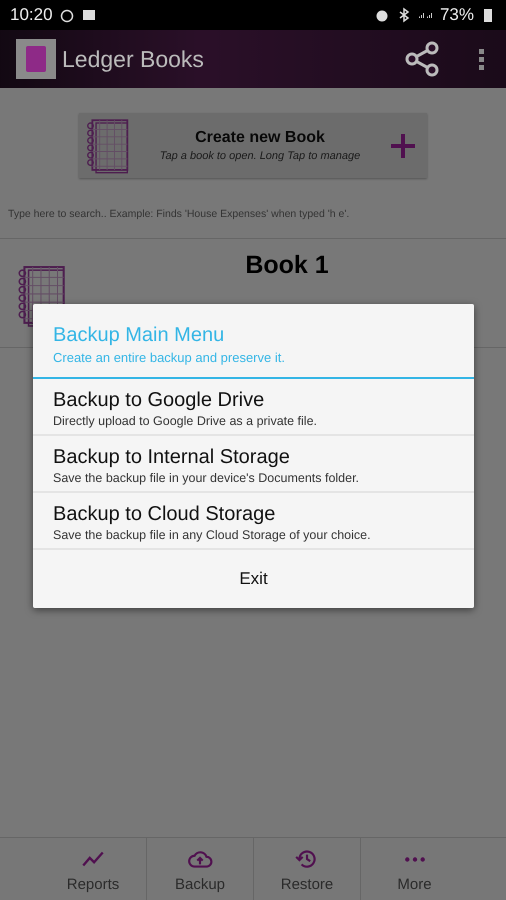 This screenshot has width=506, height=900. What do you see at coordinates (403, 146) in the screenshot?
I see `plus-icon` at bounding box center [403, 146].